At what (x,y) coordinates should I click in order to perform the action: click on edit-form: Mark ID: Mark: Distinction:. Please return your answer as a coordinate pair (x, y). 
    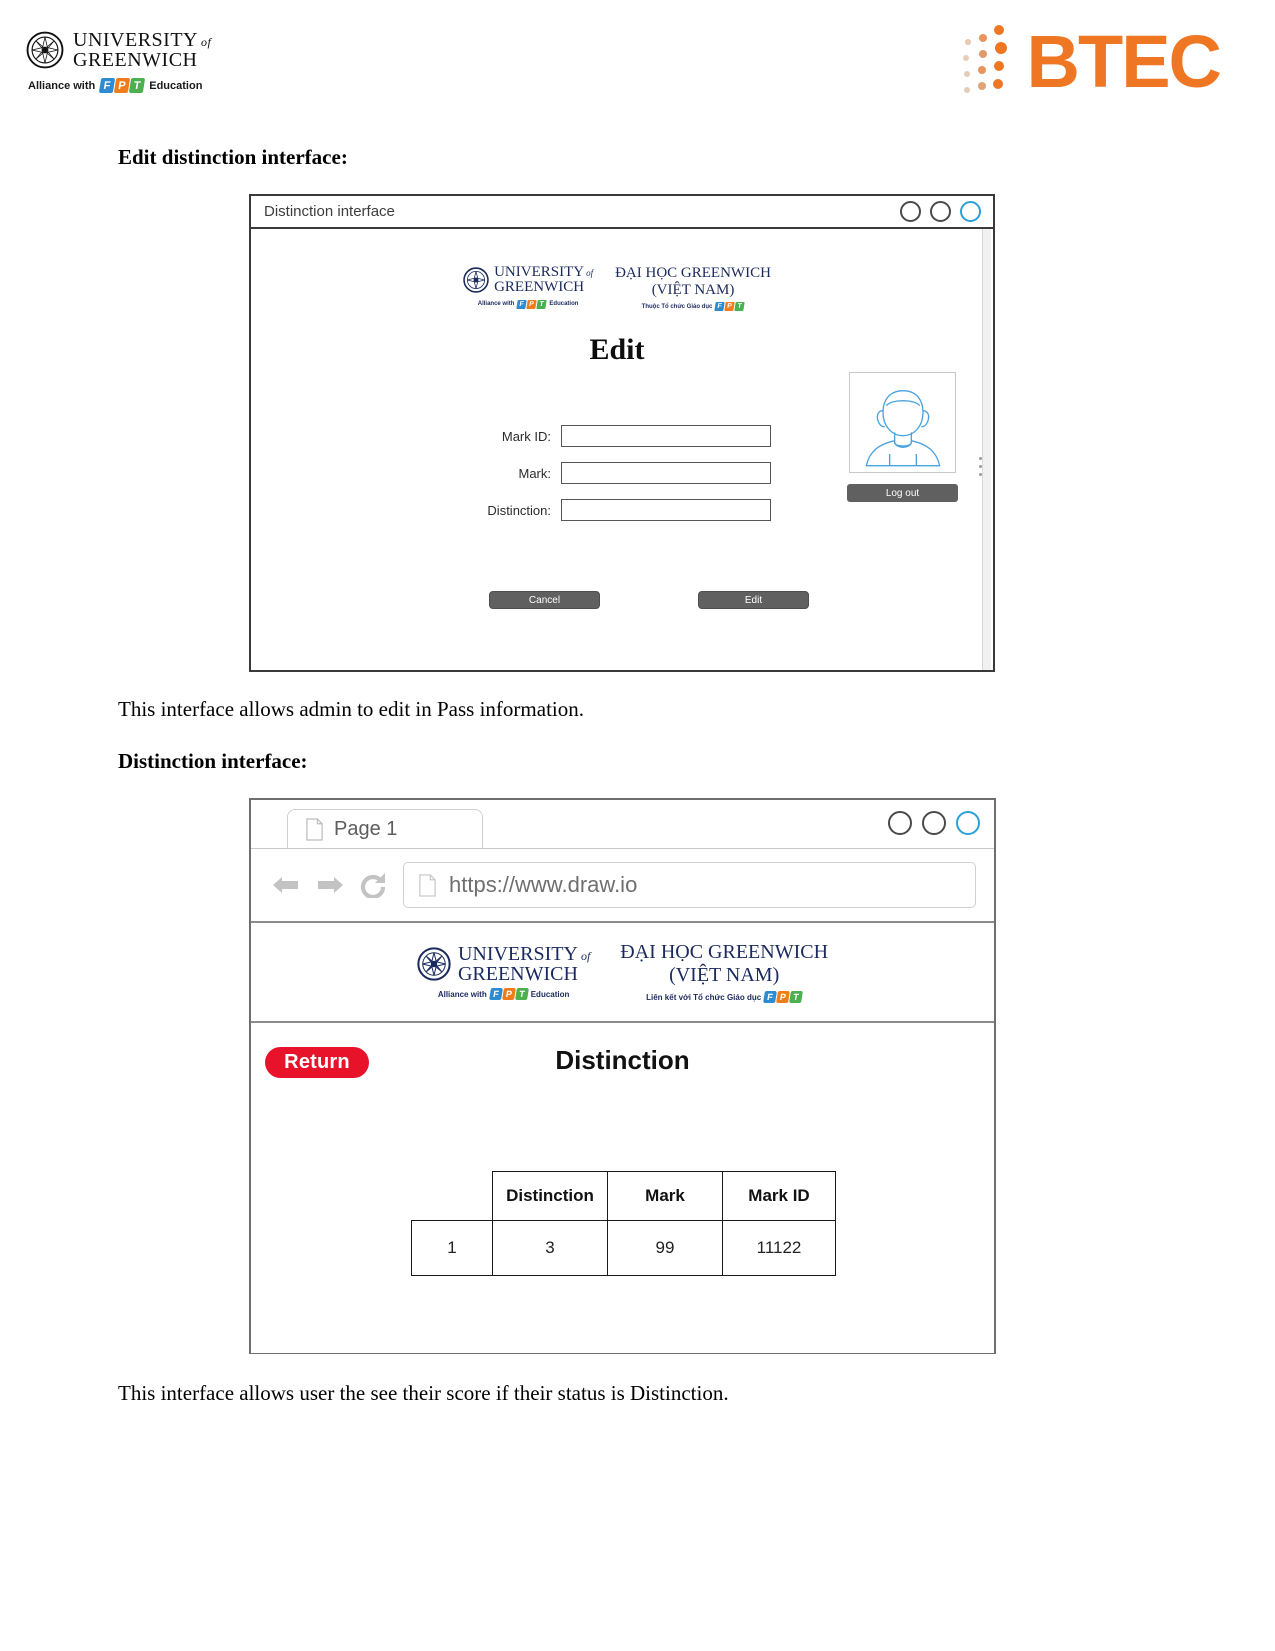
    Looking at the image, I should click on (613, 473).